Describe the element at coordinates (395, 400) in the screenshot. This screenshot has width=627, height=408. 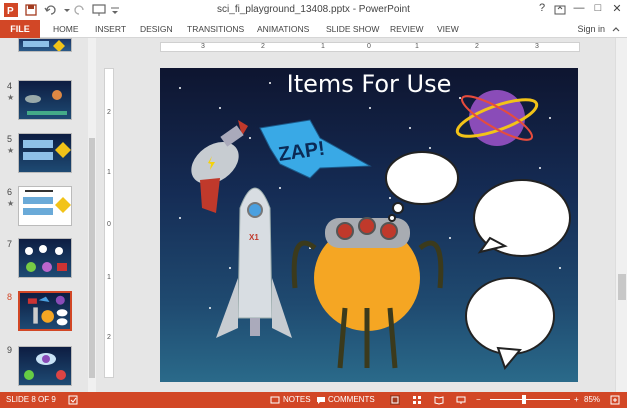
I see `normal-view-icon` at that location.